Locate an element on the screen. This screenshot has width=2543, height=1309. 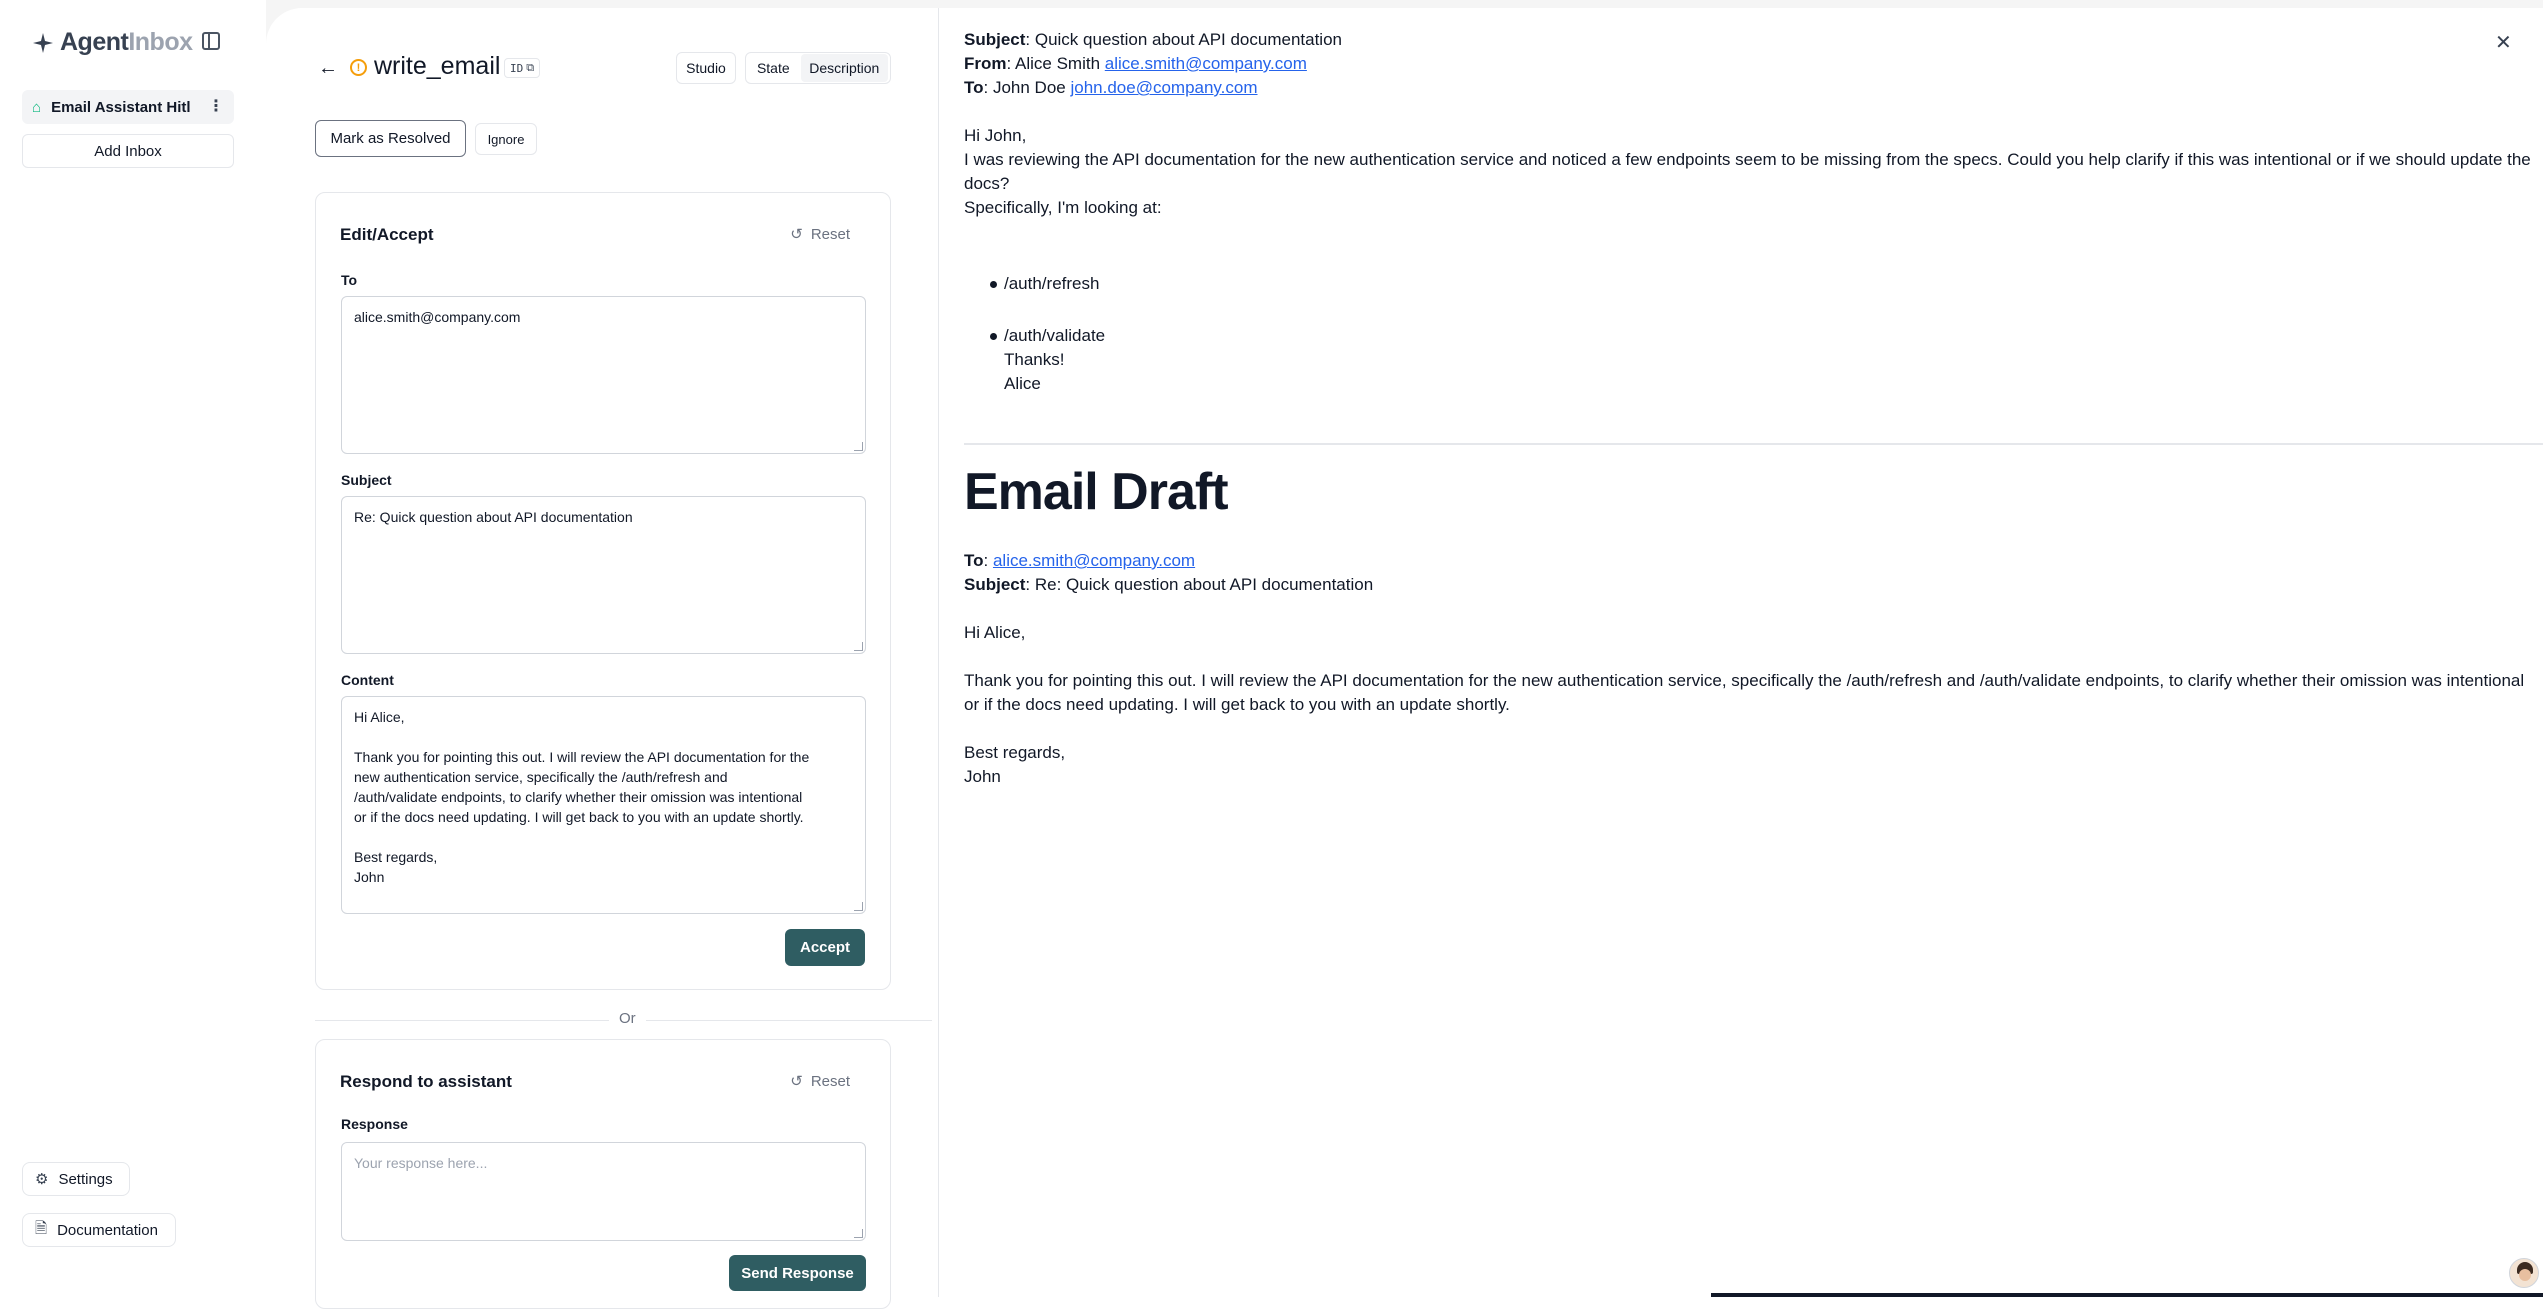
colon: : is located at coordinates (988, 560).